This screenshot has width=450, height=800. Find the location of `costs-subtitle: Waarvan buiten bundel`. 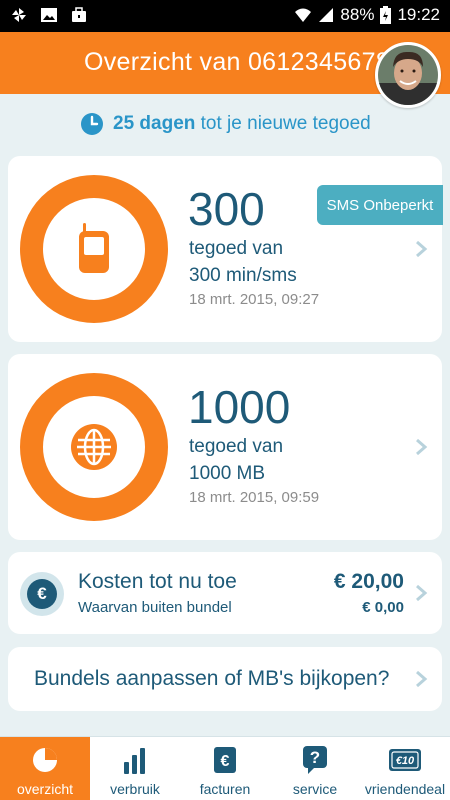

costs-subtitle: Waarvan buiten bundel is located at coordinates (155, 607).